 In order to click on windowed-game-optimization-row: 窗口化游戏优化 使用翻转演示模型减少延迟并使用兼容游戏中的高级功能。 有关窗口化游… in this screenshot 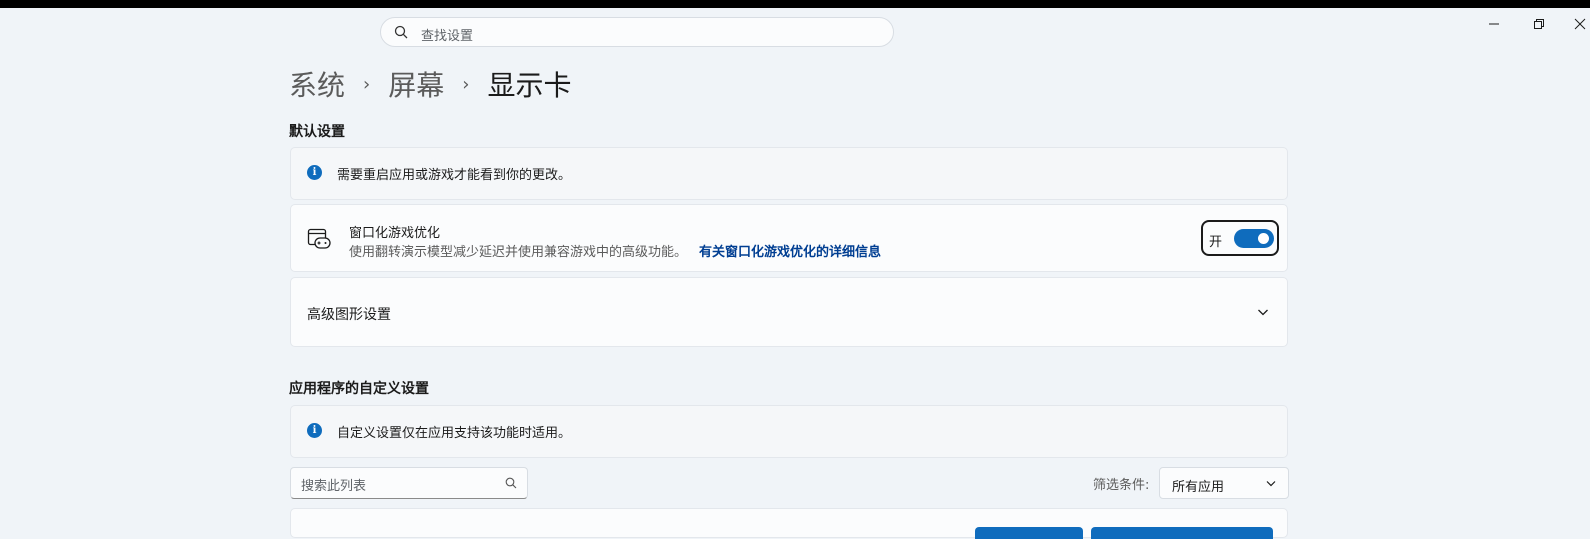, I will do `click(789, 238)`.